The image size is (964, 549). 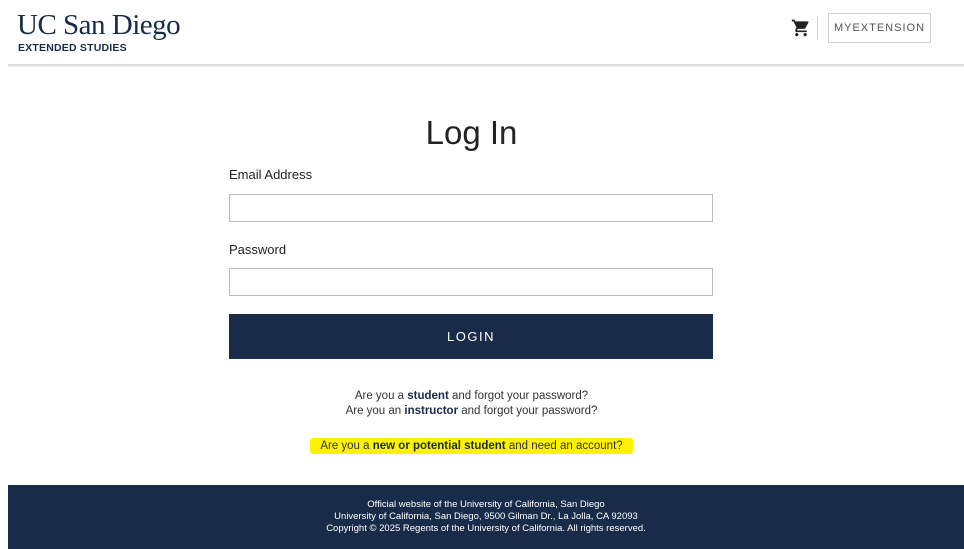 I want to click on help-text: Are you an, so click(x=373, y=411).